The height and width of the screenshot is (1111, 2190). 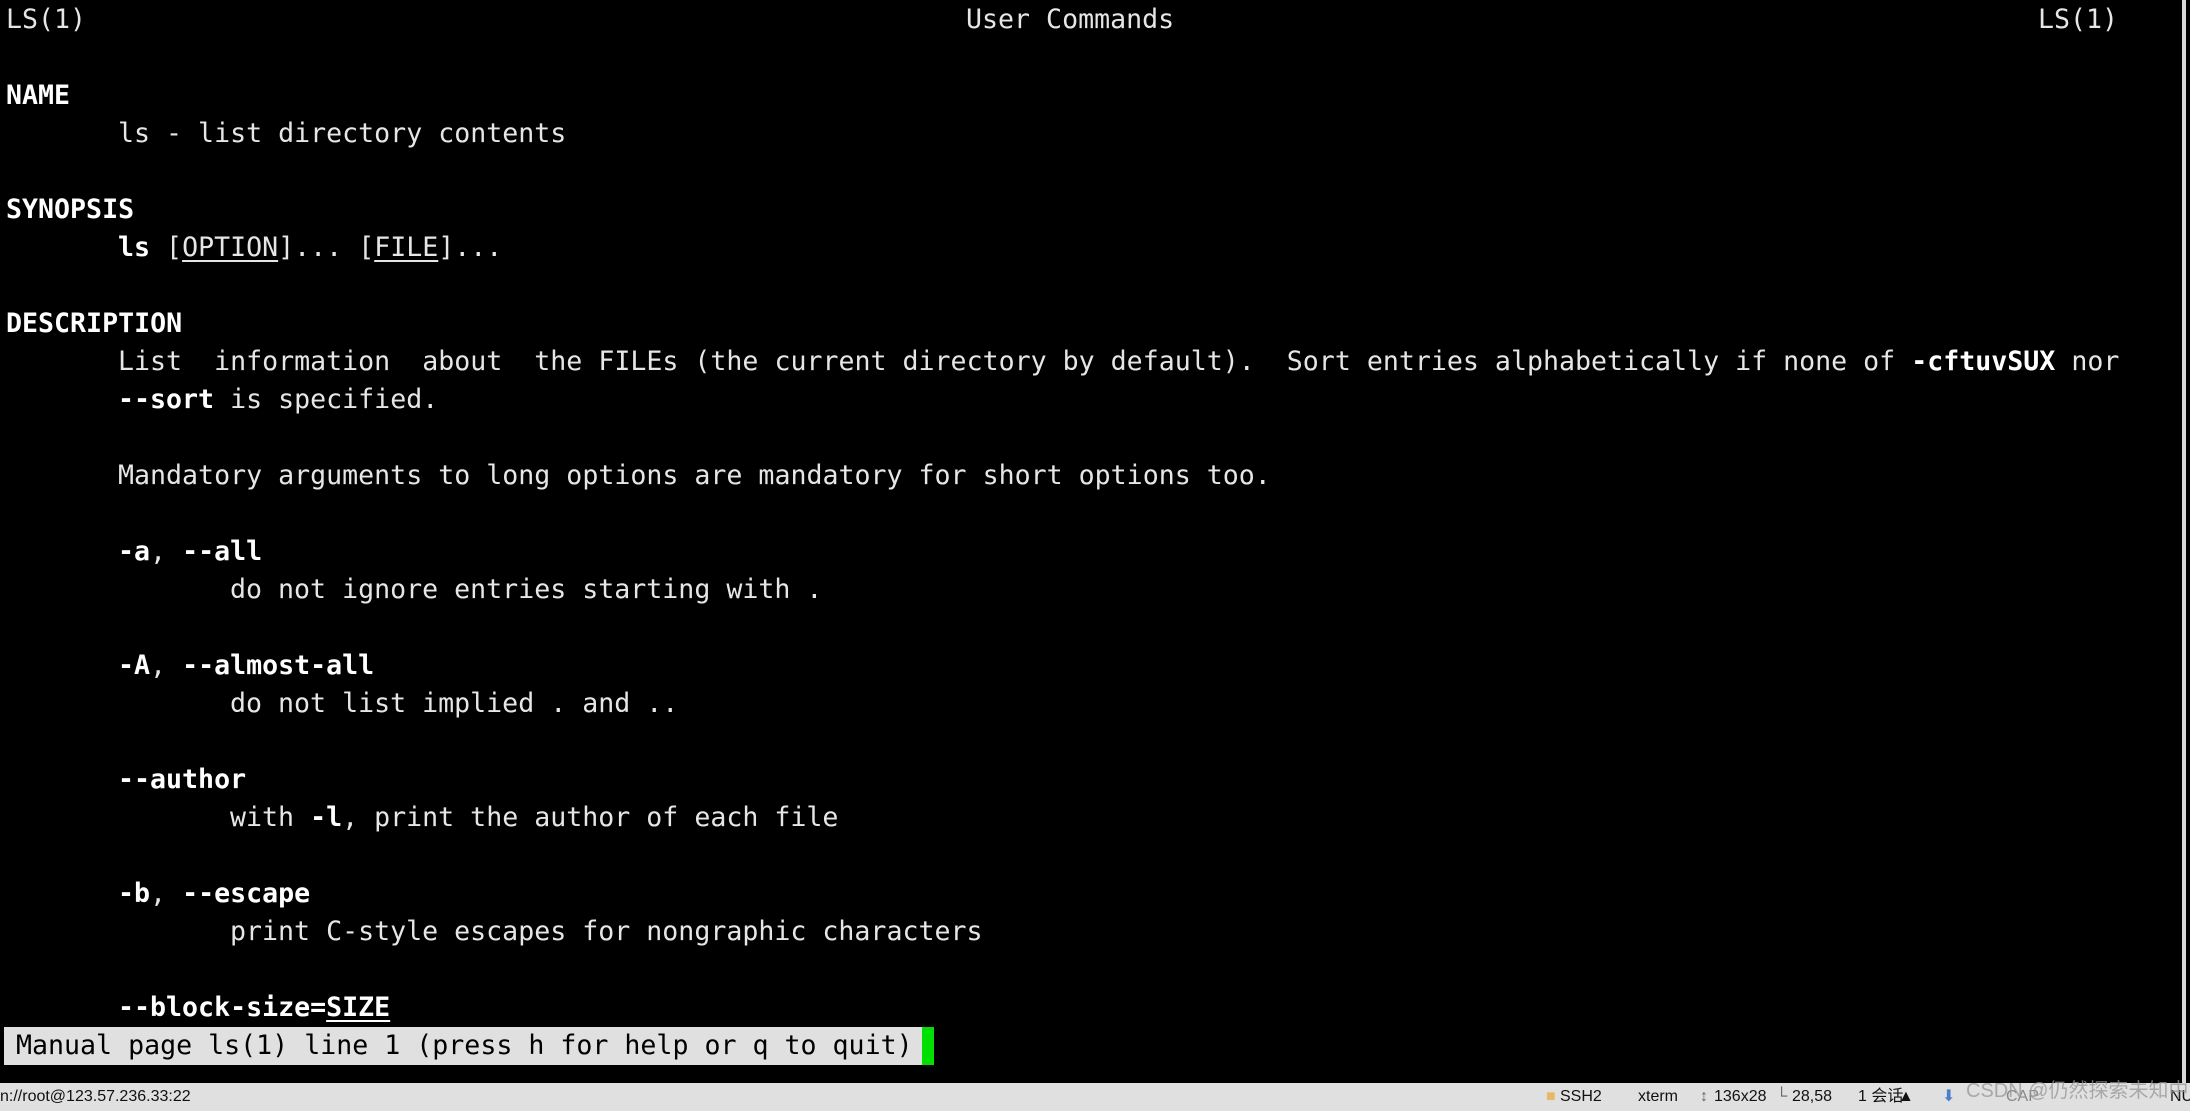 What do you see at coordinates (1551, 1096) in the screenshot?
I see `lock-icon: ■` at bounding box center [1551, 1096].